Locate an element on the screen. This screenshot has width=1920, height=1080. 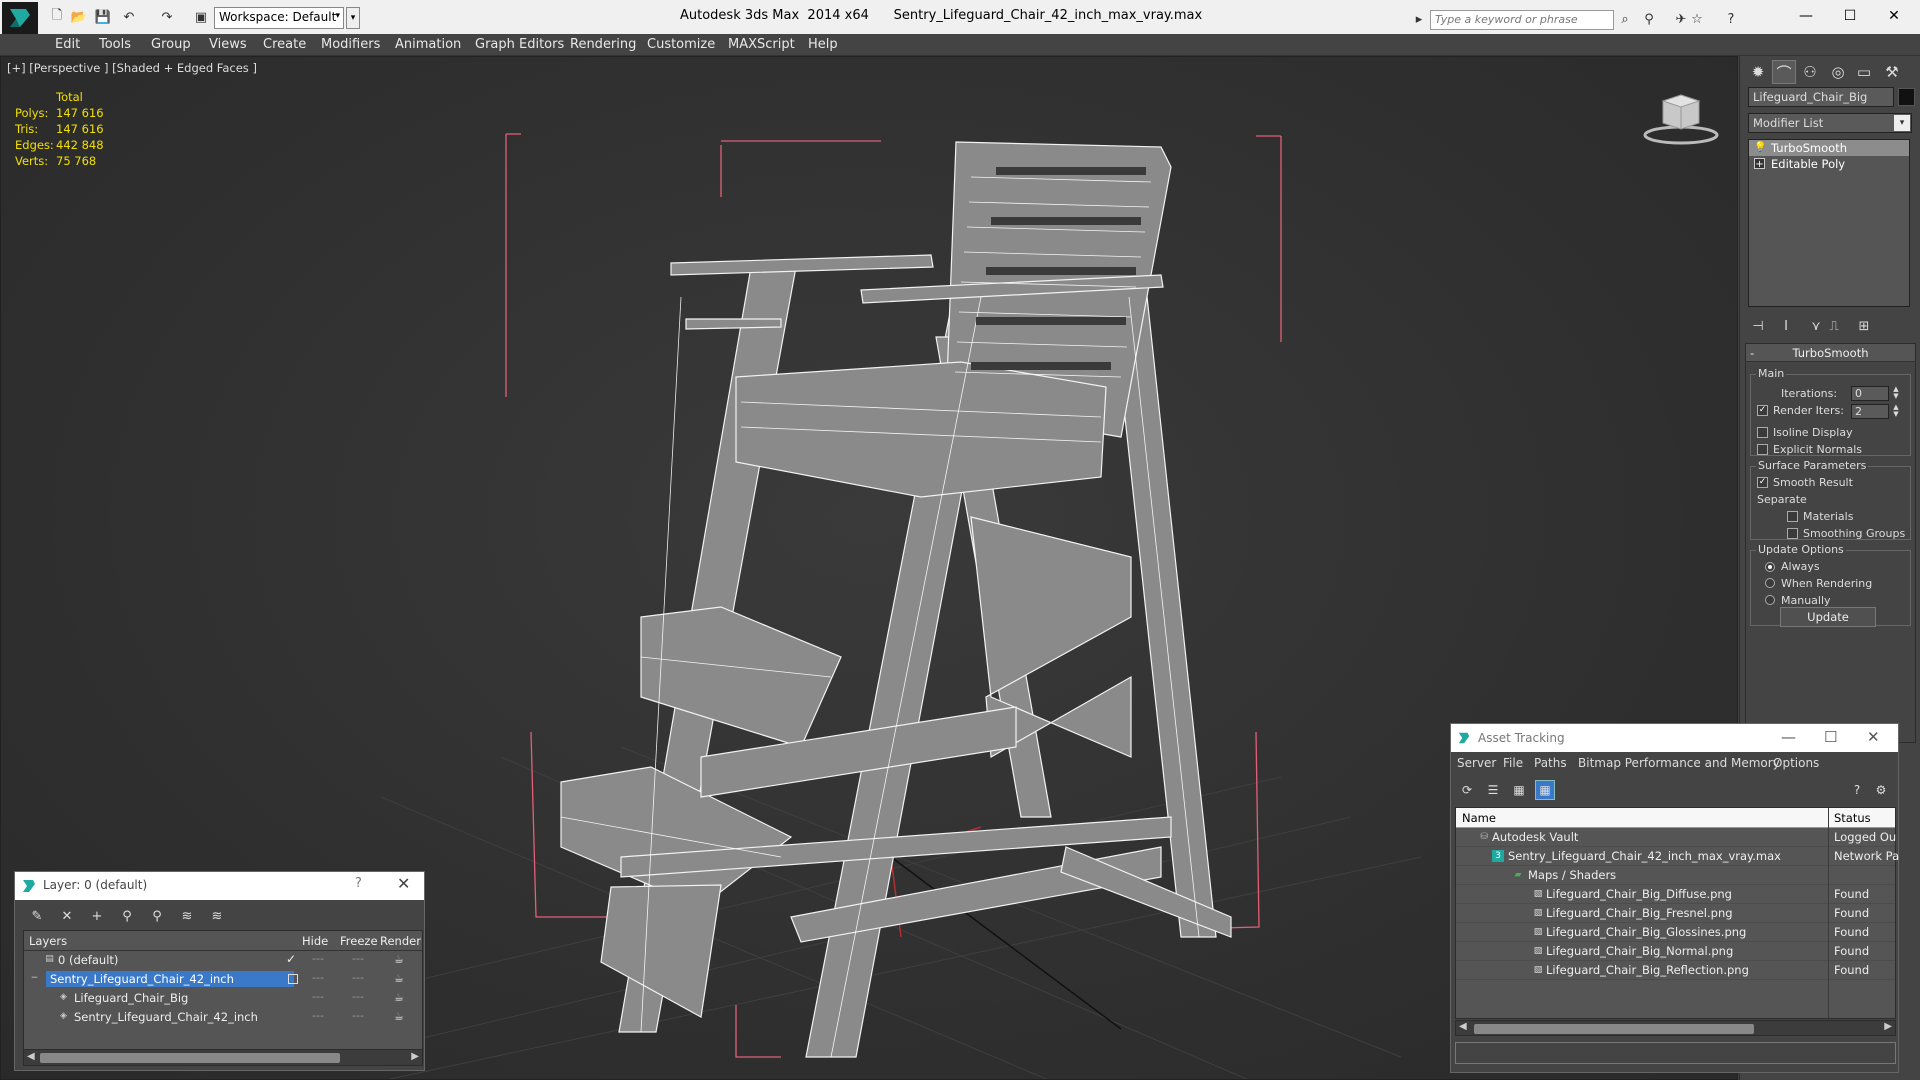
viewcube-icon is located at coordinates (1681, 117).